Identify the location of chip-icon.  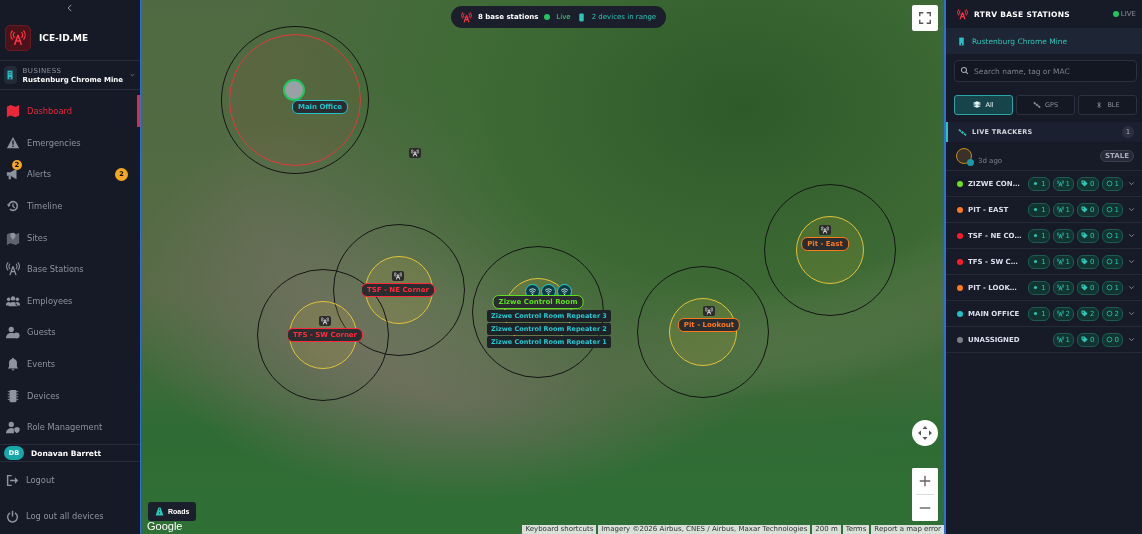
(13, 395).